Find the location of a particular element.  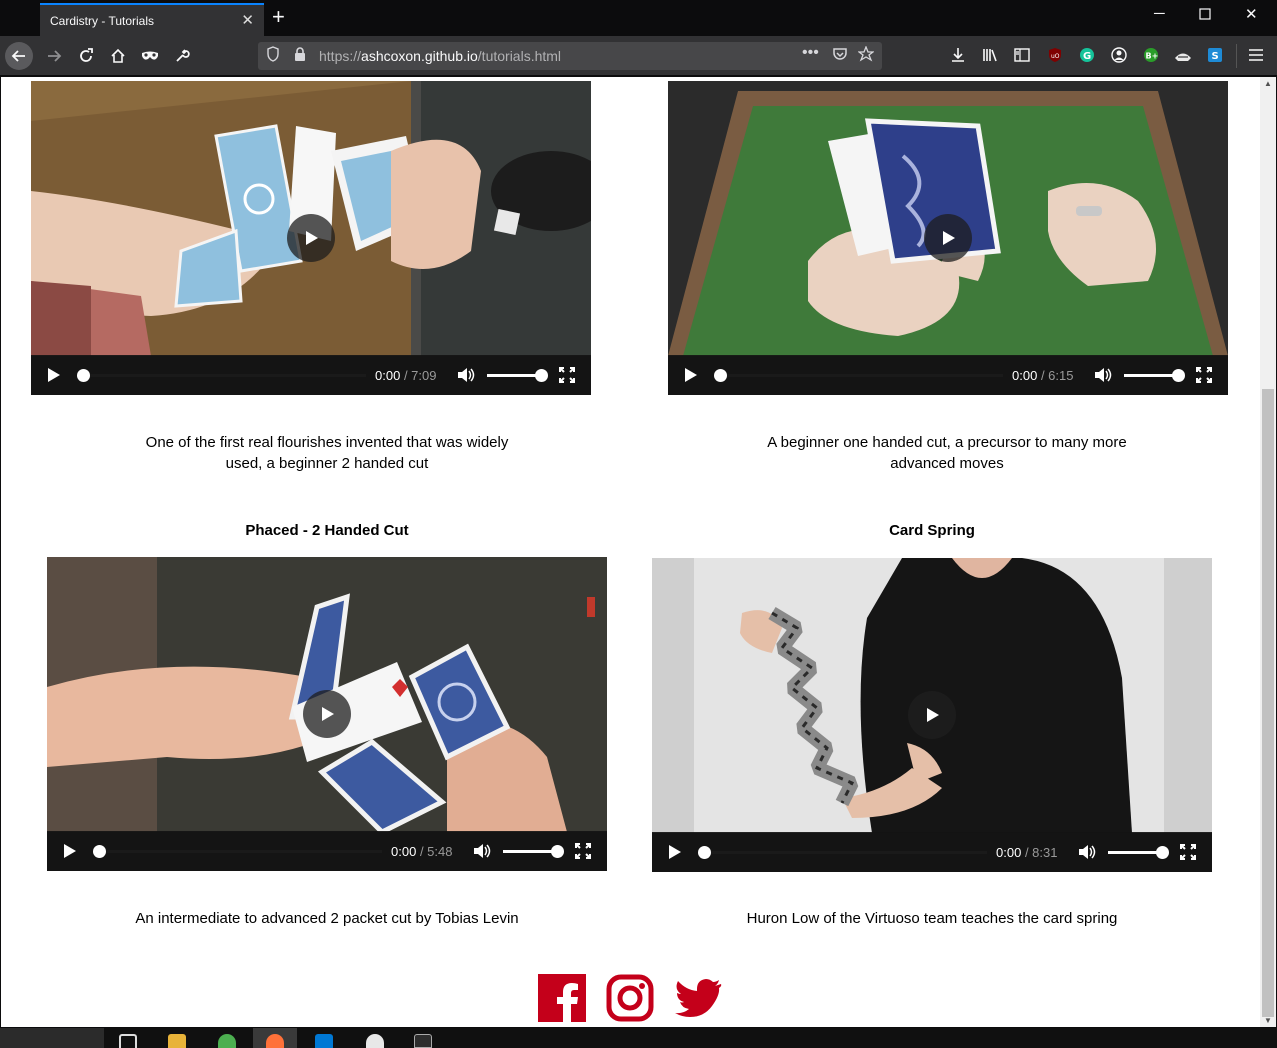

reload-icon is located at coordinates (86, 56).